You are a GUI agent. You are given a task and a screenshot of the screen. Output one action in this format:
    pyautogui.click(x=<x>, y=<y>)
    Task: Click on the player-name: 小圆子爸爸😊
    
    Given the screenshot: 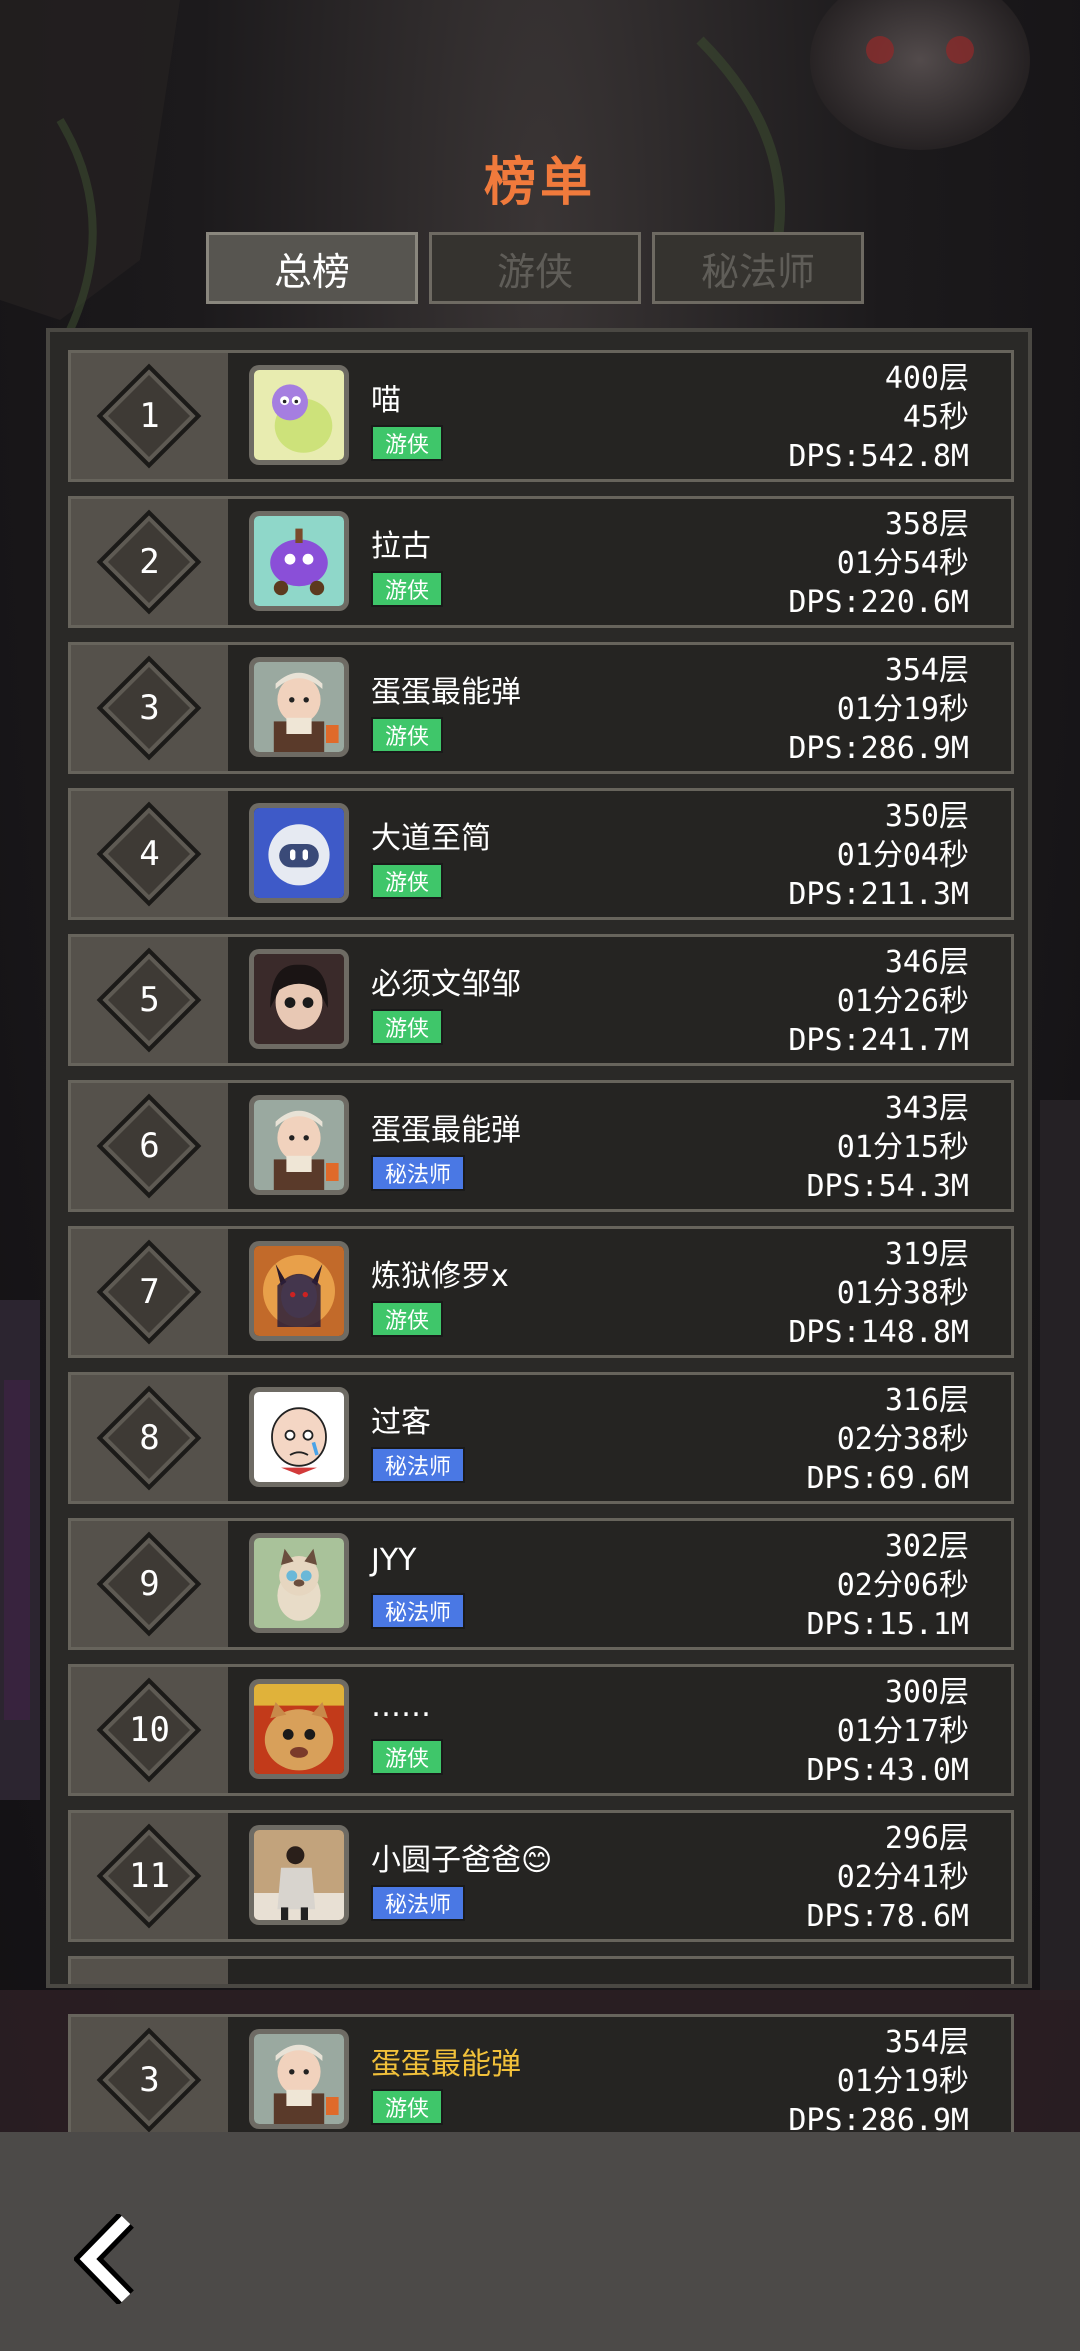 What is the action you would take?
    pyautogui.click(x=462, y=1860)
    